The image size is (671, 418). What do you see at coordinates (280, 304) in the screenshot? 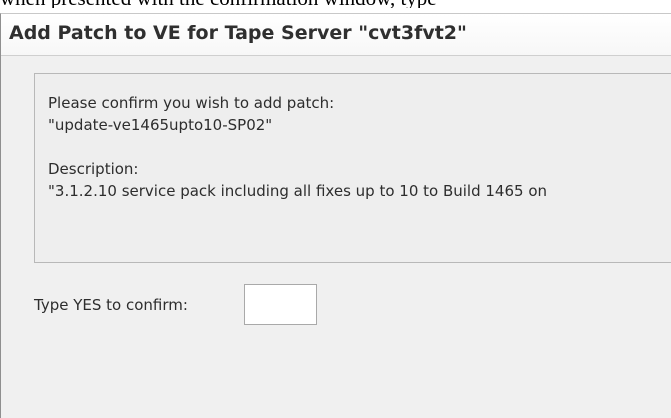
I see `yes-confirmation-input` at bounding box center [280, 304].